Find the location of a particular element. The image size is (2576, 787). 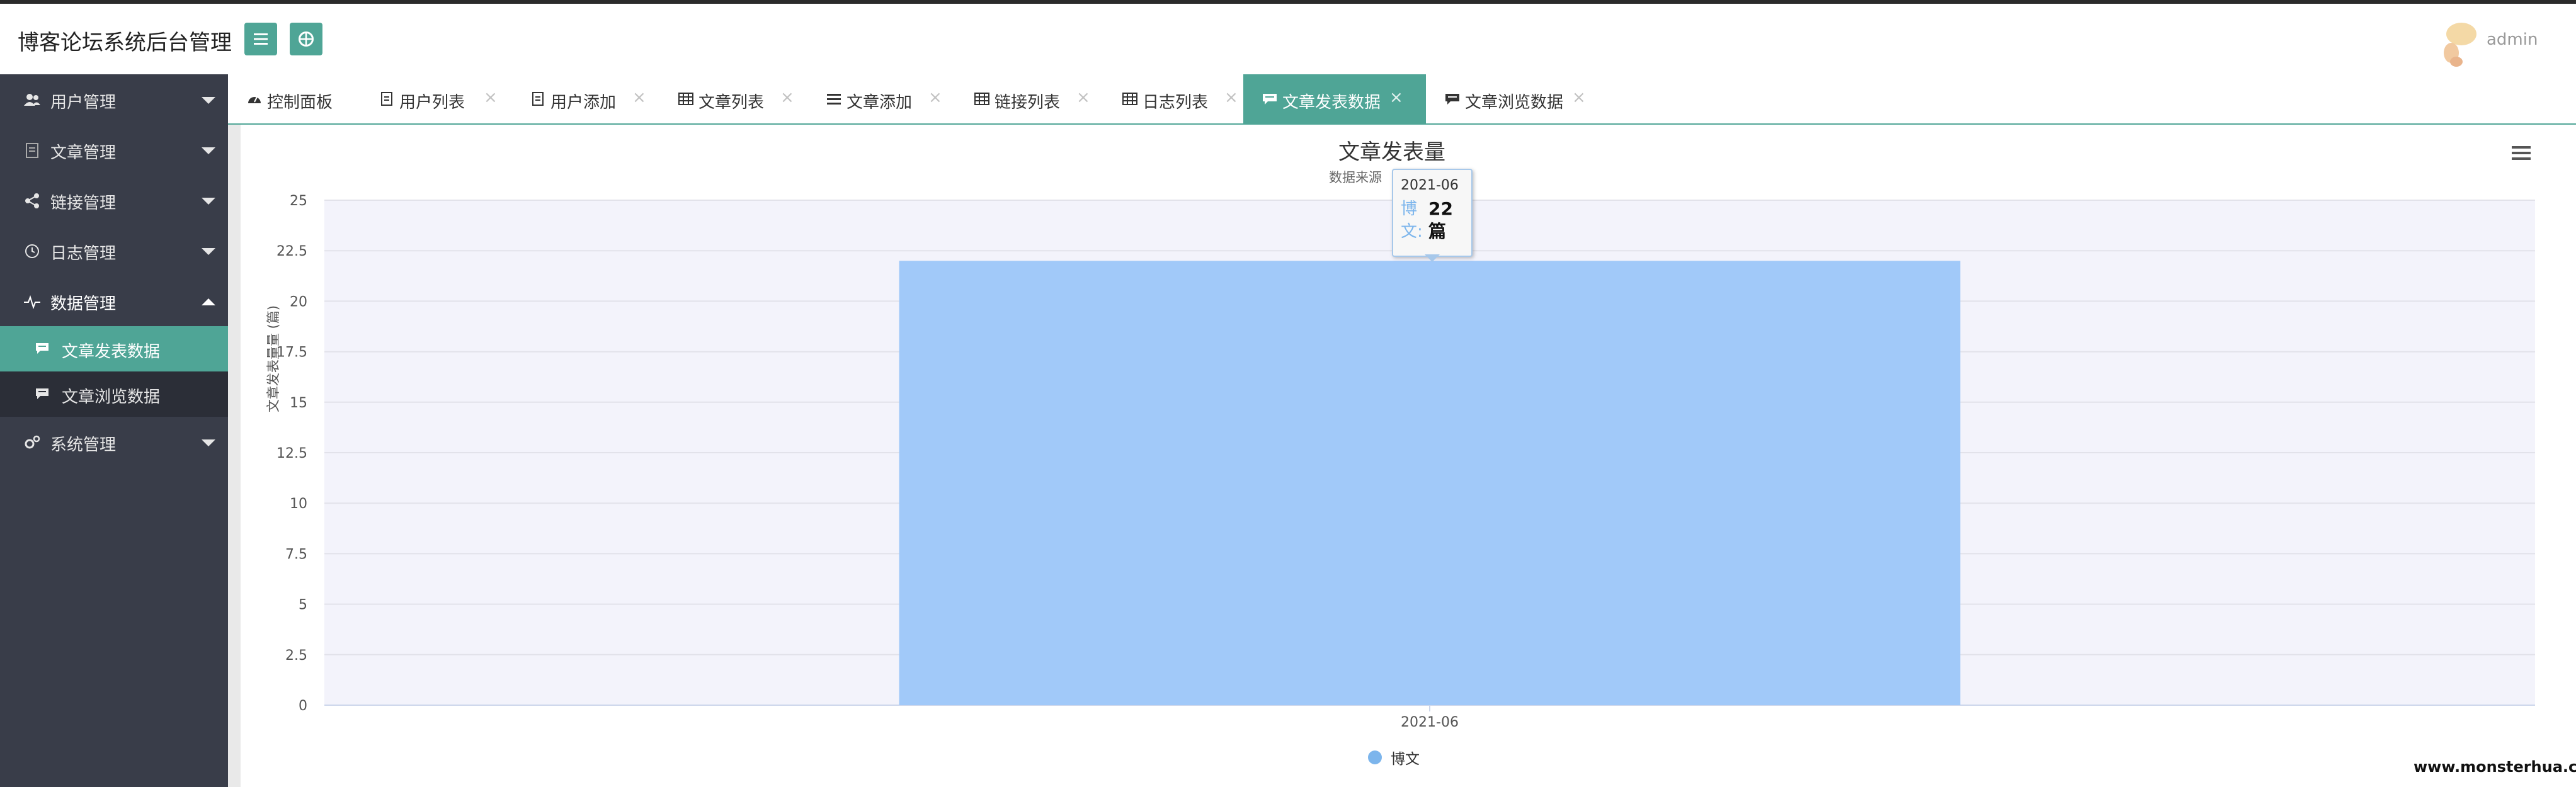

watermark: www.monsterhua.com is located at coordinates (2495, 767).